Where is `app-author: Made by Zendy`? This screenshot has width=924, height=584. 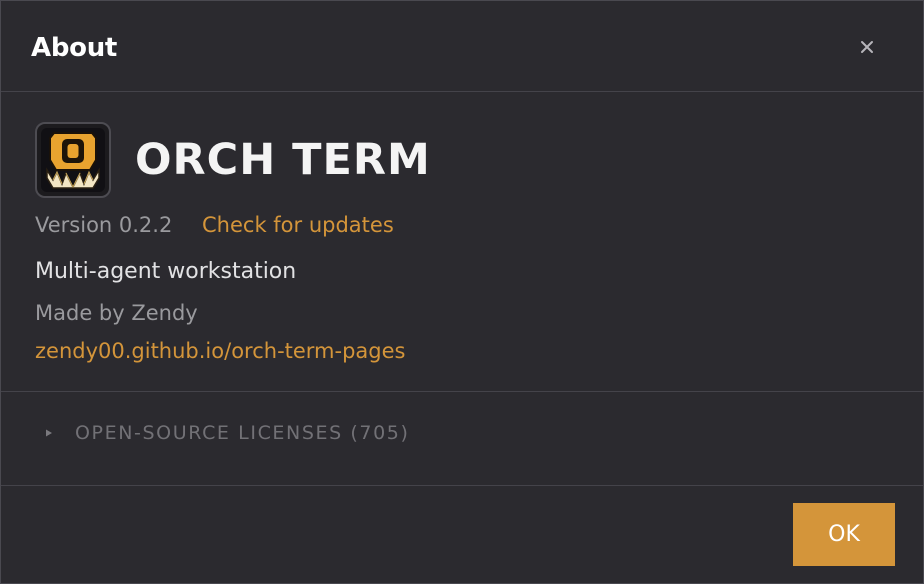
app-author: Made by Zendy is located at coordinates (116, 313).